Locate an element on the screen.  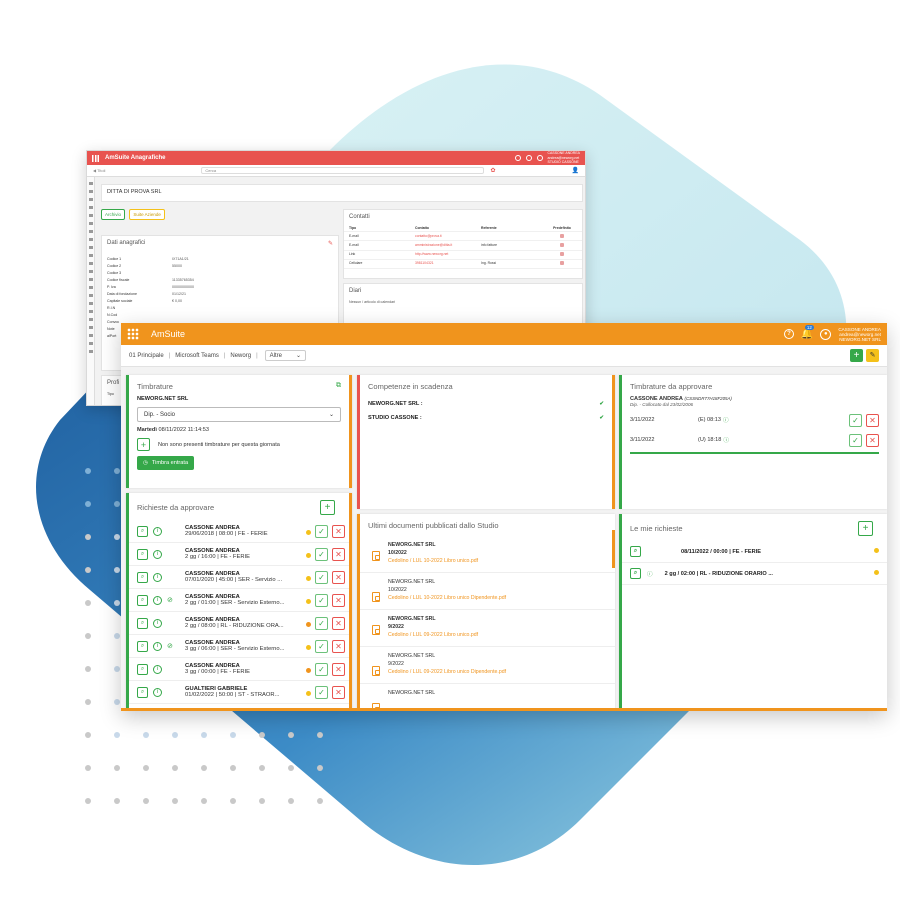
help-icon: ? is located at coordinates (788, 334).